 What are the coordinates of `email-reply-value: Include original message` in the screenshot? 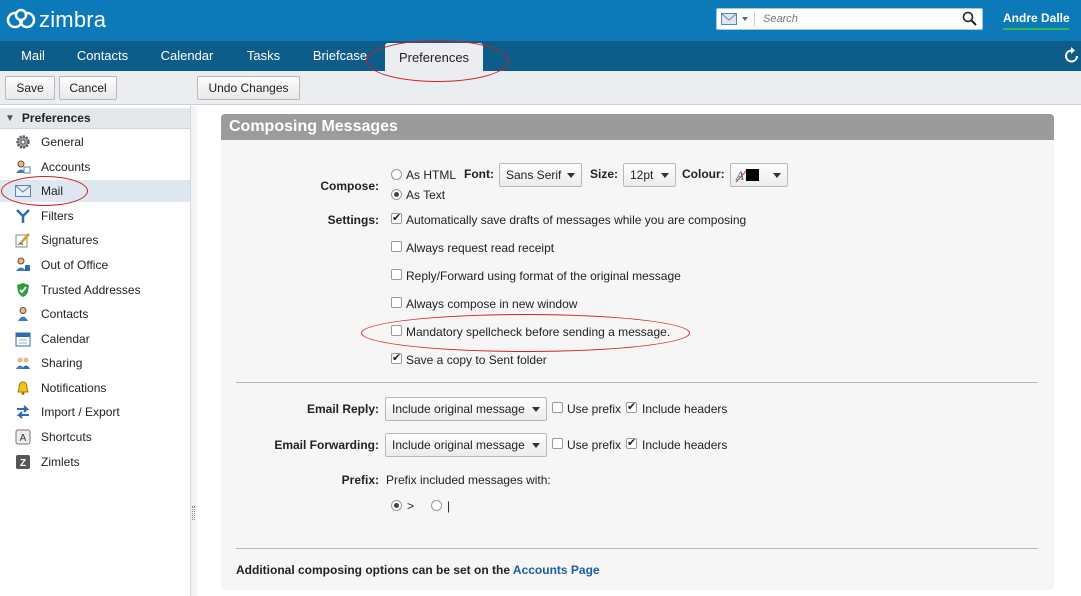 It's located at (458, 409).